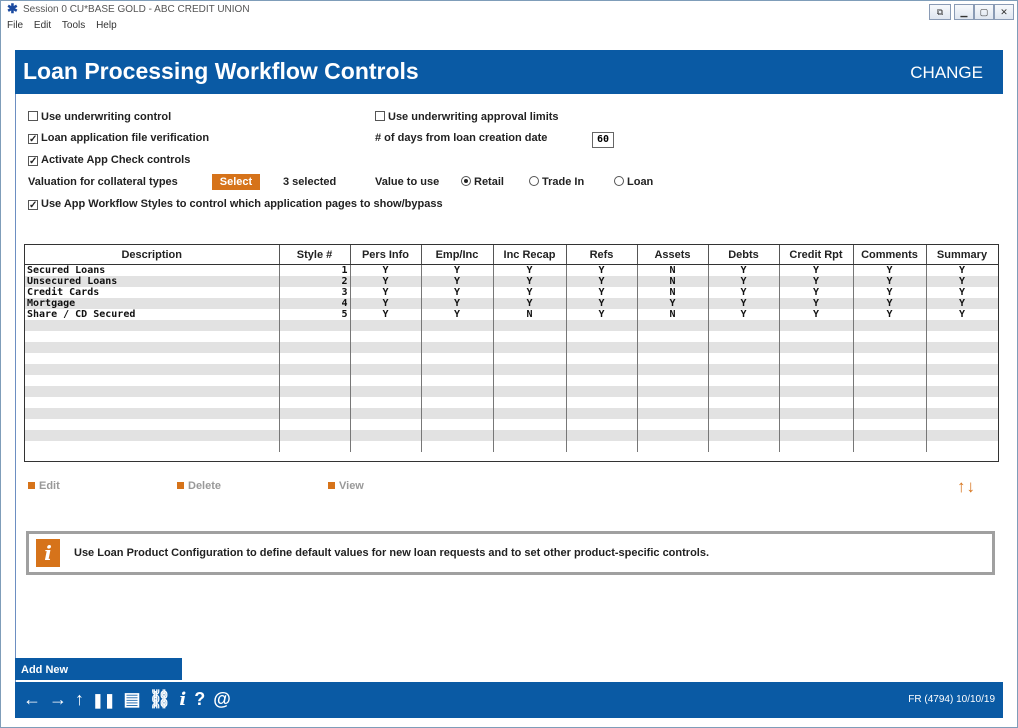 The image size is (1018, 728). Describe the element at coordinates (331, 485) in the screenshot. I see `view-bullet-icon` at that location.